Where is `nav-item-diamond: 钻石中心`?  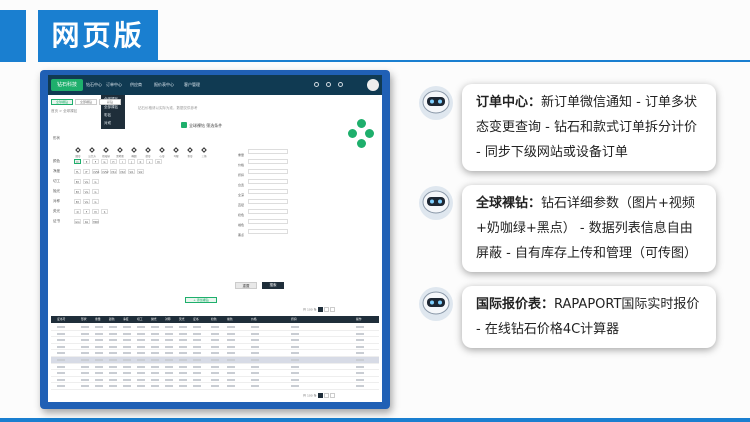 nav-item-diamond: 钻石中心 is located at coordinates (94, 85).